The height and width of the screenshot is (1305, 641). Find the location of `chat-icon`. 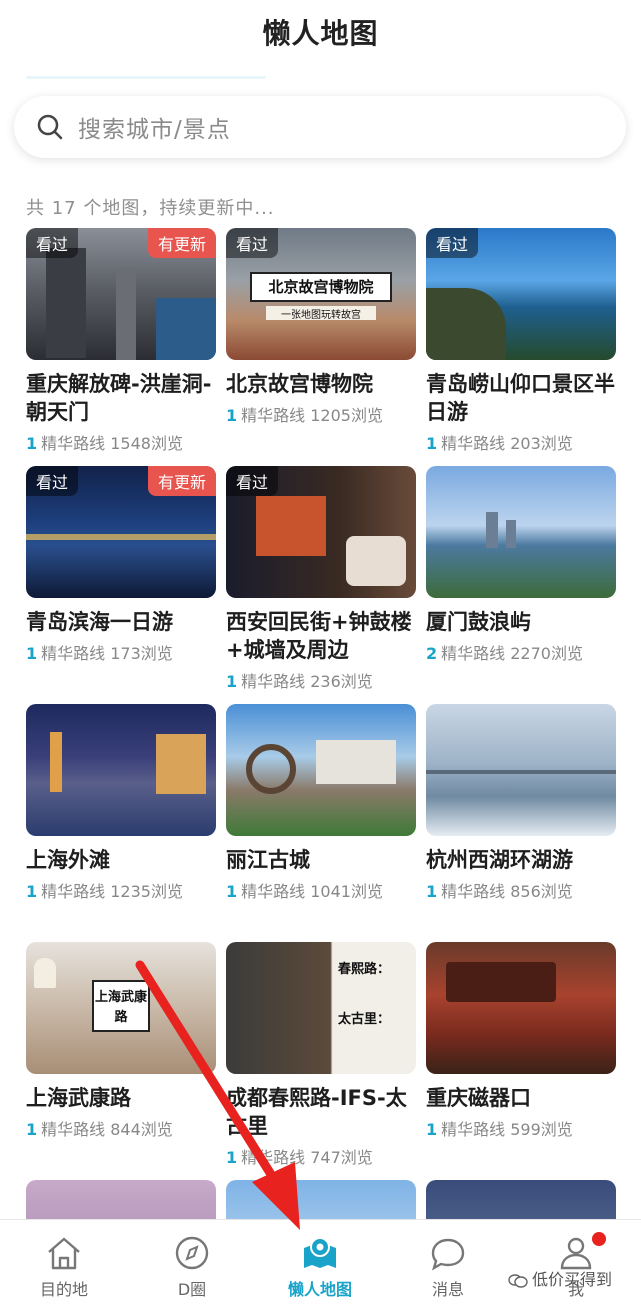

chat-icon is located at coordinates (448, 1254).